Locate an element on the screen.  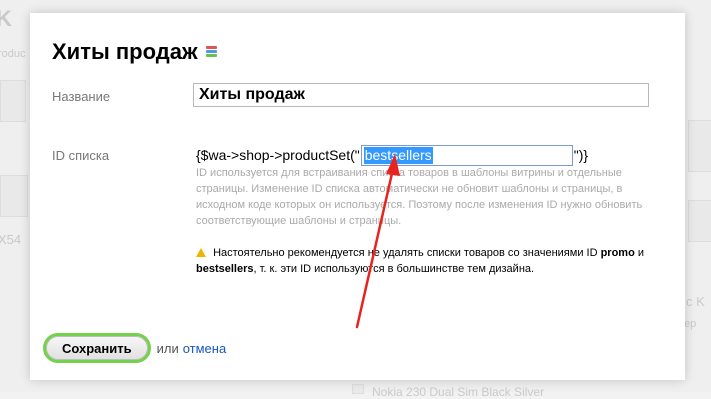
background-model-fragment-right: c K is located at coordinates (695, 301).